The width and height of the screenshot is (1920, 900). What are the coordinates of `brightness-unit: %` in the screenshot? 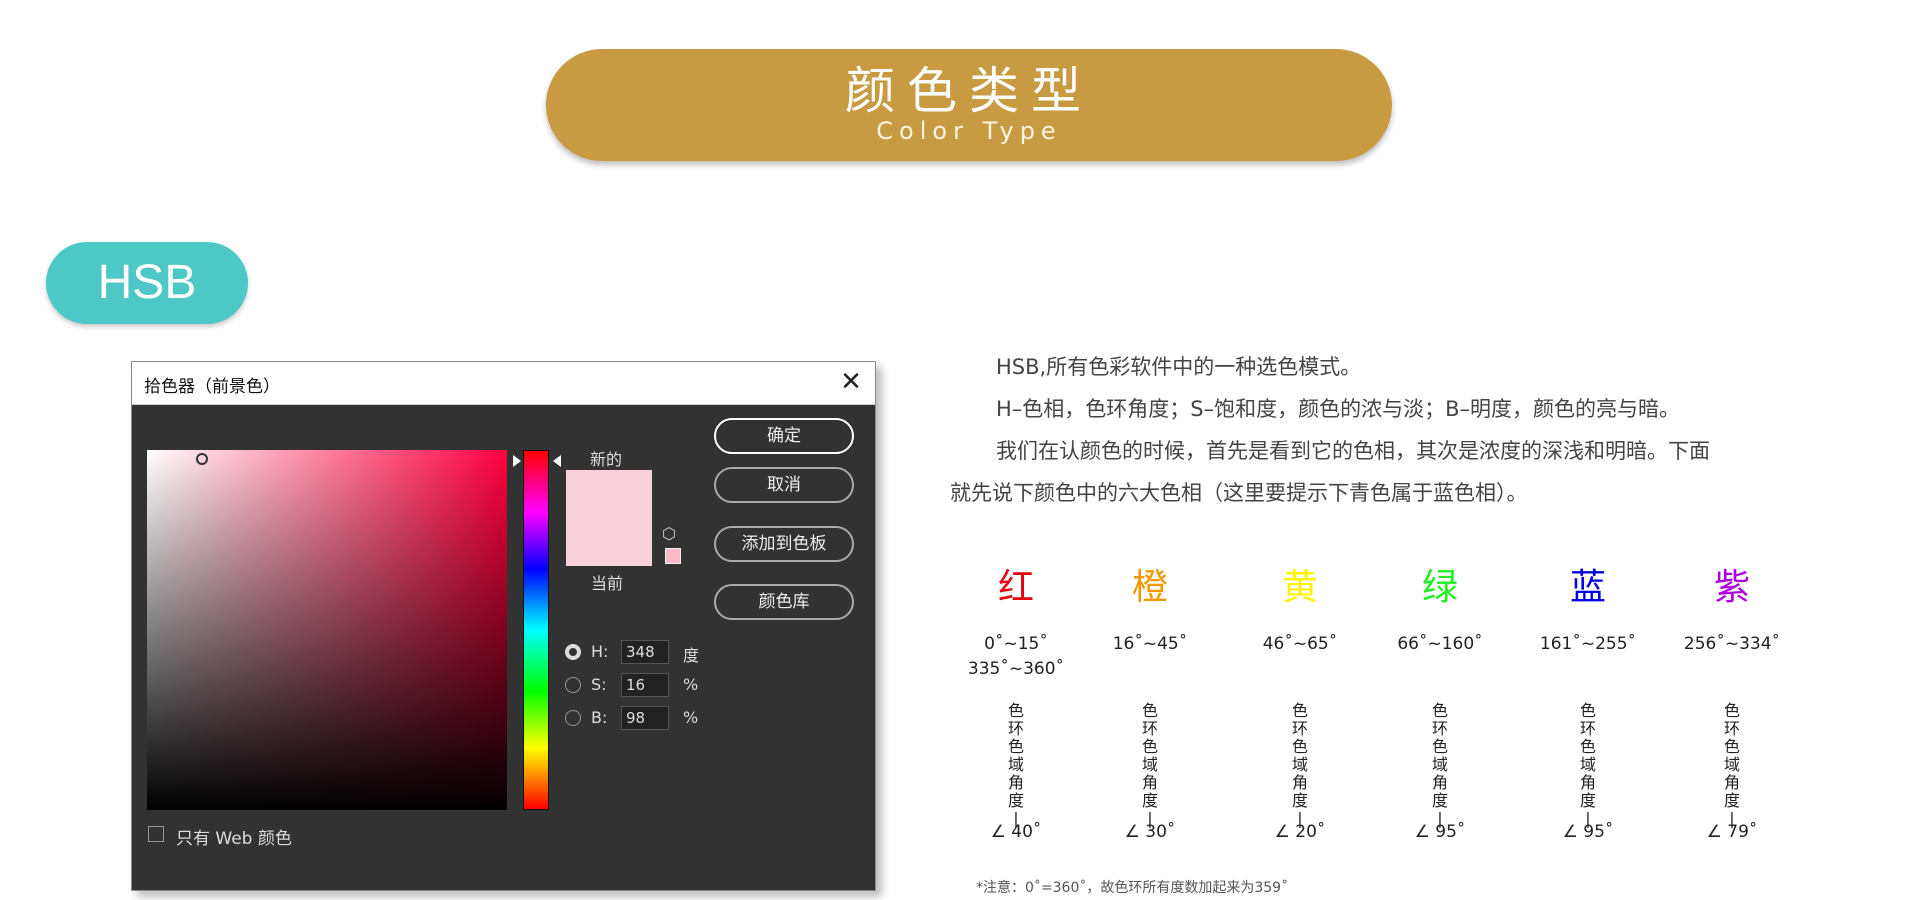 It's located at (691, 717).